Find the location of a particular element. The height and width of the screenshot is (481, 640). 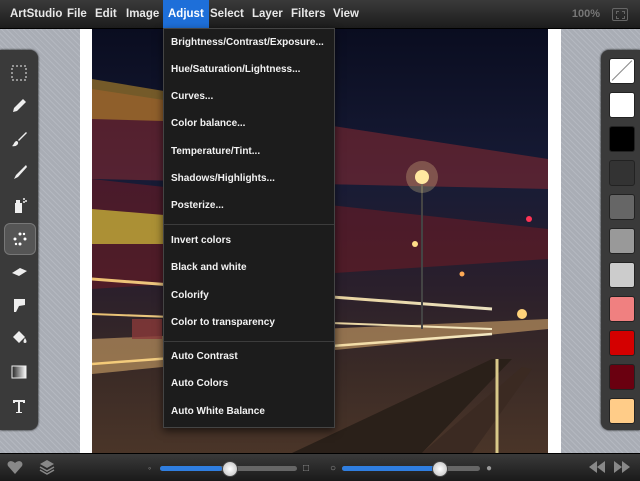

brush-size-slider is located at coordinates (228, 469).